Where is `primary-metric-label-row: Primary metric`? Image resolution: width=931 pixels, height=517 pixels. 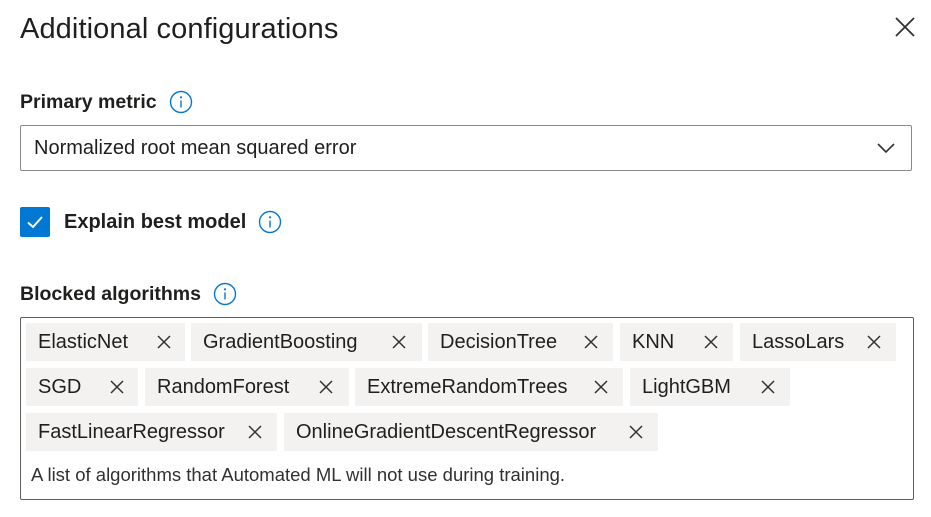
primary-metric-label-row: Primary metric is located at coordinates (106, 102).